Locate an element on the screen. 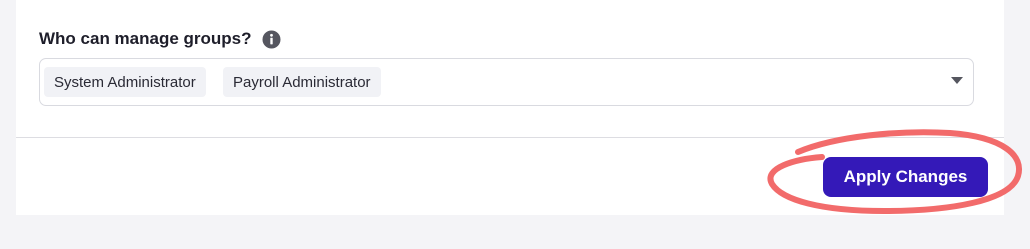 The image size is (1030, 249). selected-role-label: Payroll Administrator is located at coordinates (302, 82).